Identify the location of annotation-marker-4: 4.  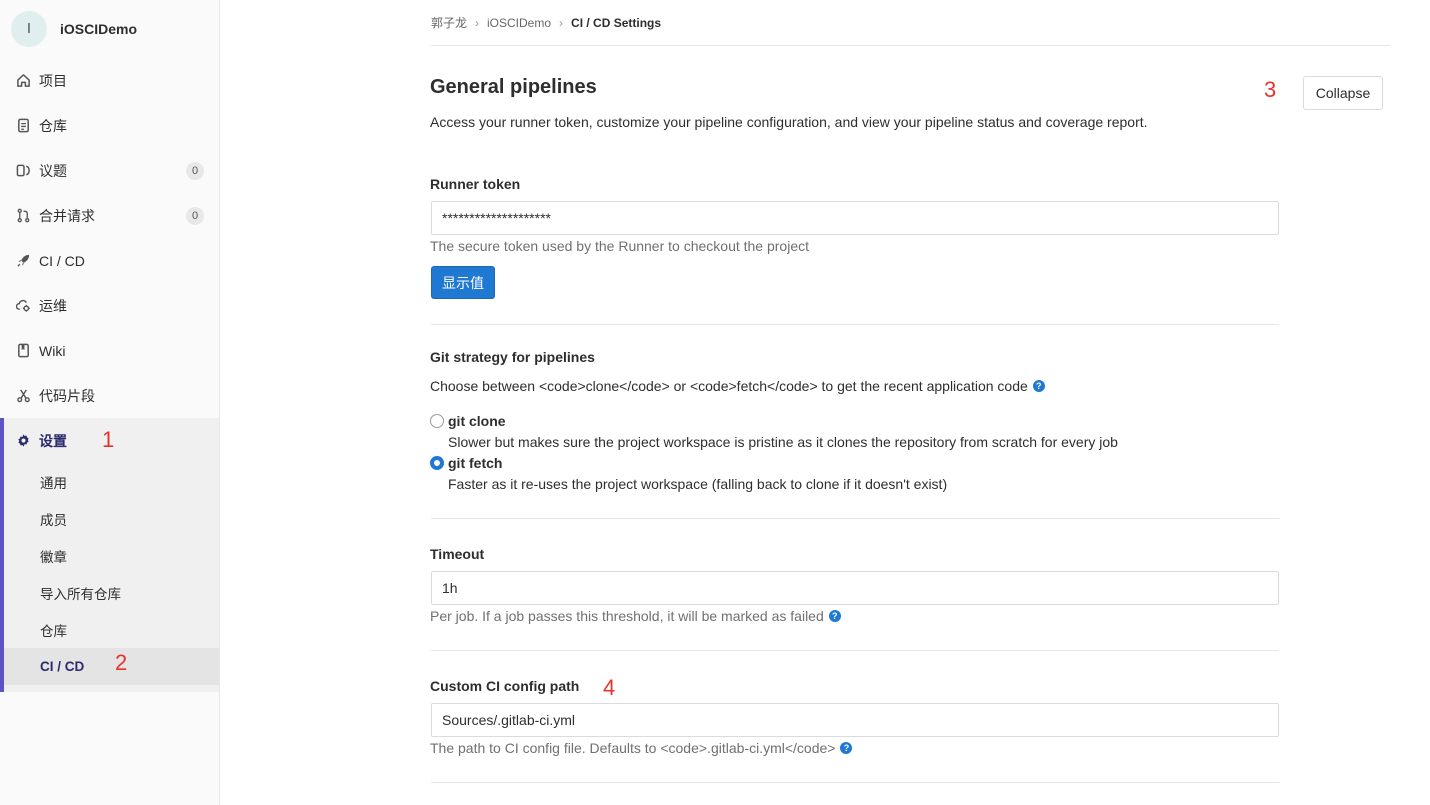
(609, 687).